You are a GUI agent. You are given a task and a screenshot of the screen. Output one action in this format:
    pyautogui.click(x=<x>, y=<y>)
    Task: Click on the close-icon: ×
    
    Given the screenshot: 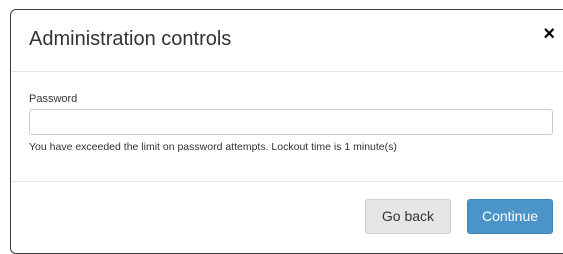 What is the action you would take?
    pyautogui.click(x=549, y=34)
    